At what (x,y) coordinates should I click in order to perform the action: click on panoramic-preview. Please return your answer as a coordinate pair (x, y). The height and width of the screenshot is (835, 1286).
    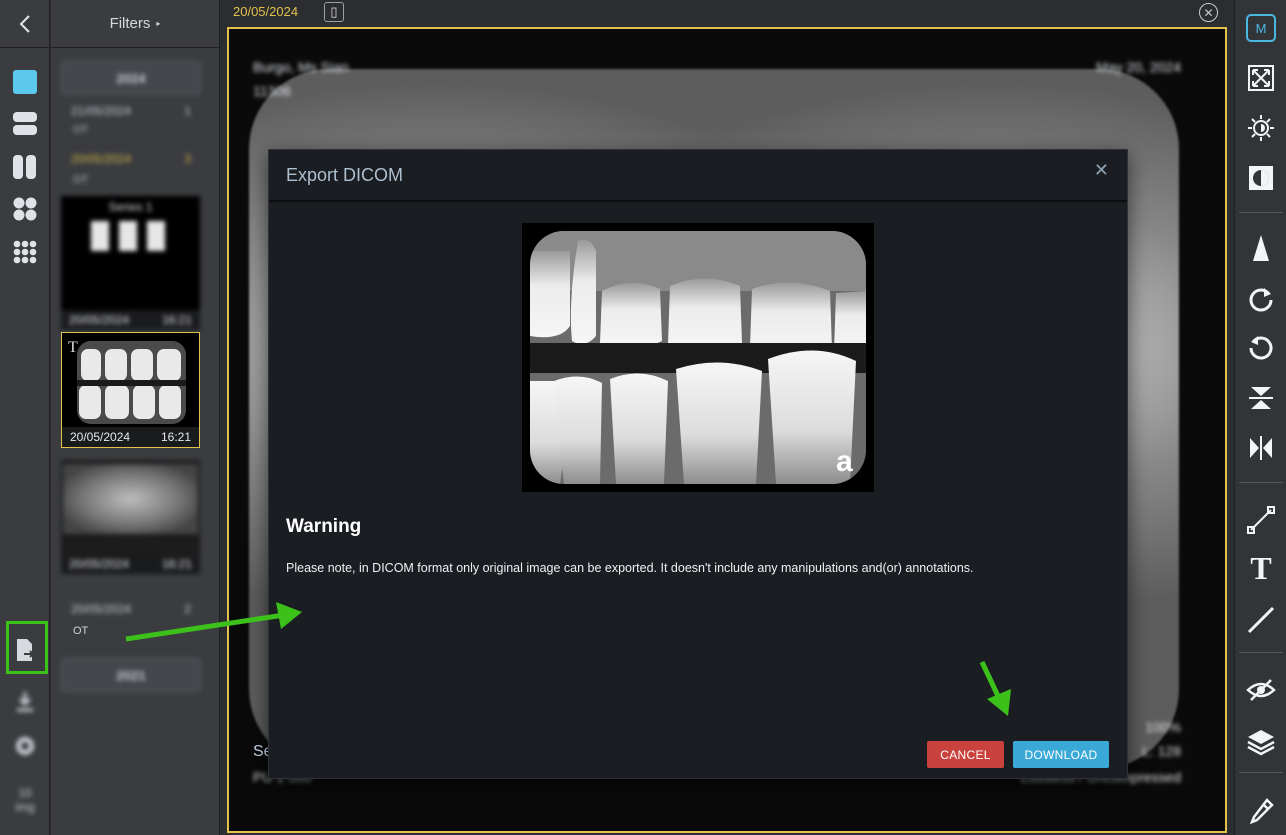
    Looking at the image, I should click on (130, 499).